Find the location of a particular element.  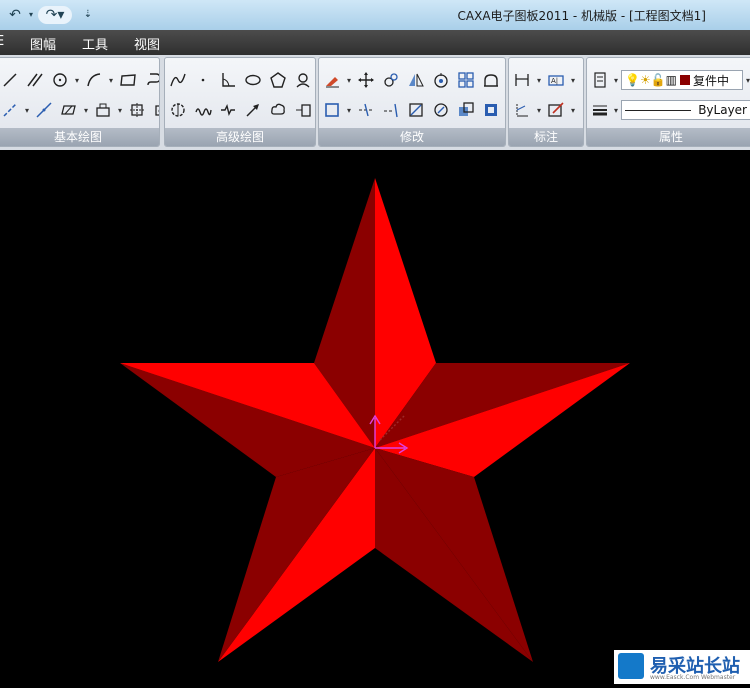

group-properties: ▾ 💡 ☀ 🔓 ▥ 复件中 ▾ ▾ ByLayer 属性 is located at coordinates (668, 102).